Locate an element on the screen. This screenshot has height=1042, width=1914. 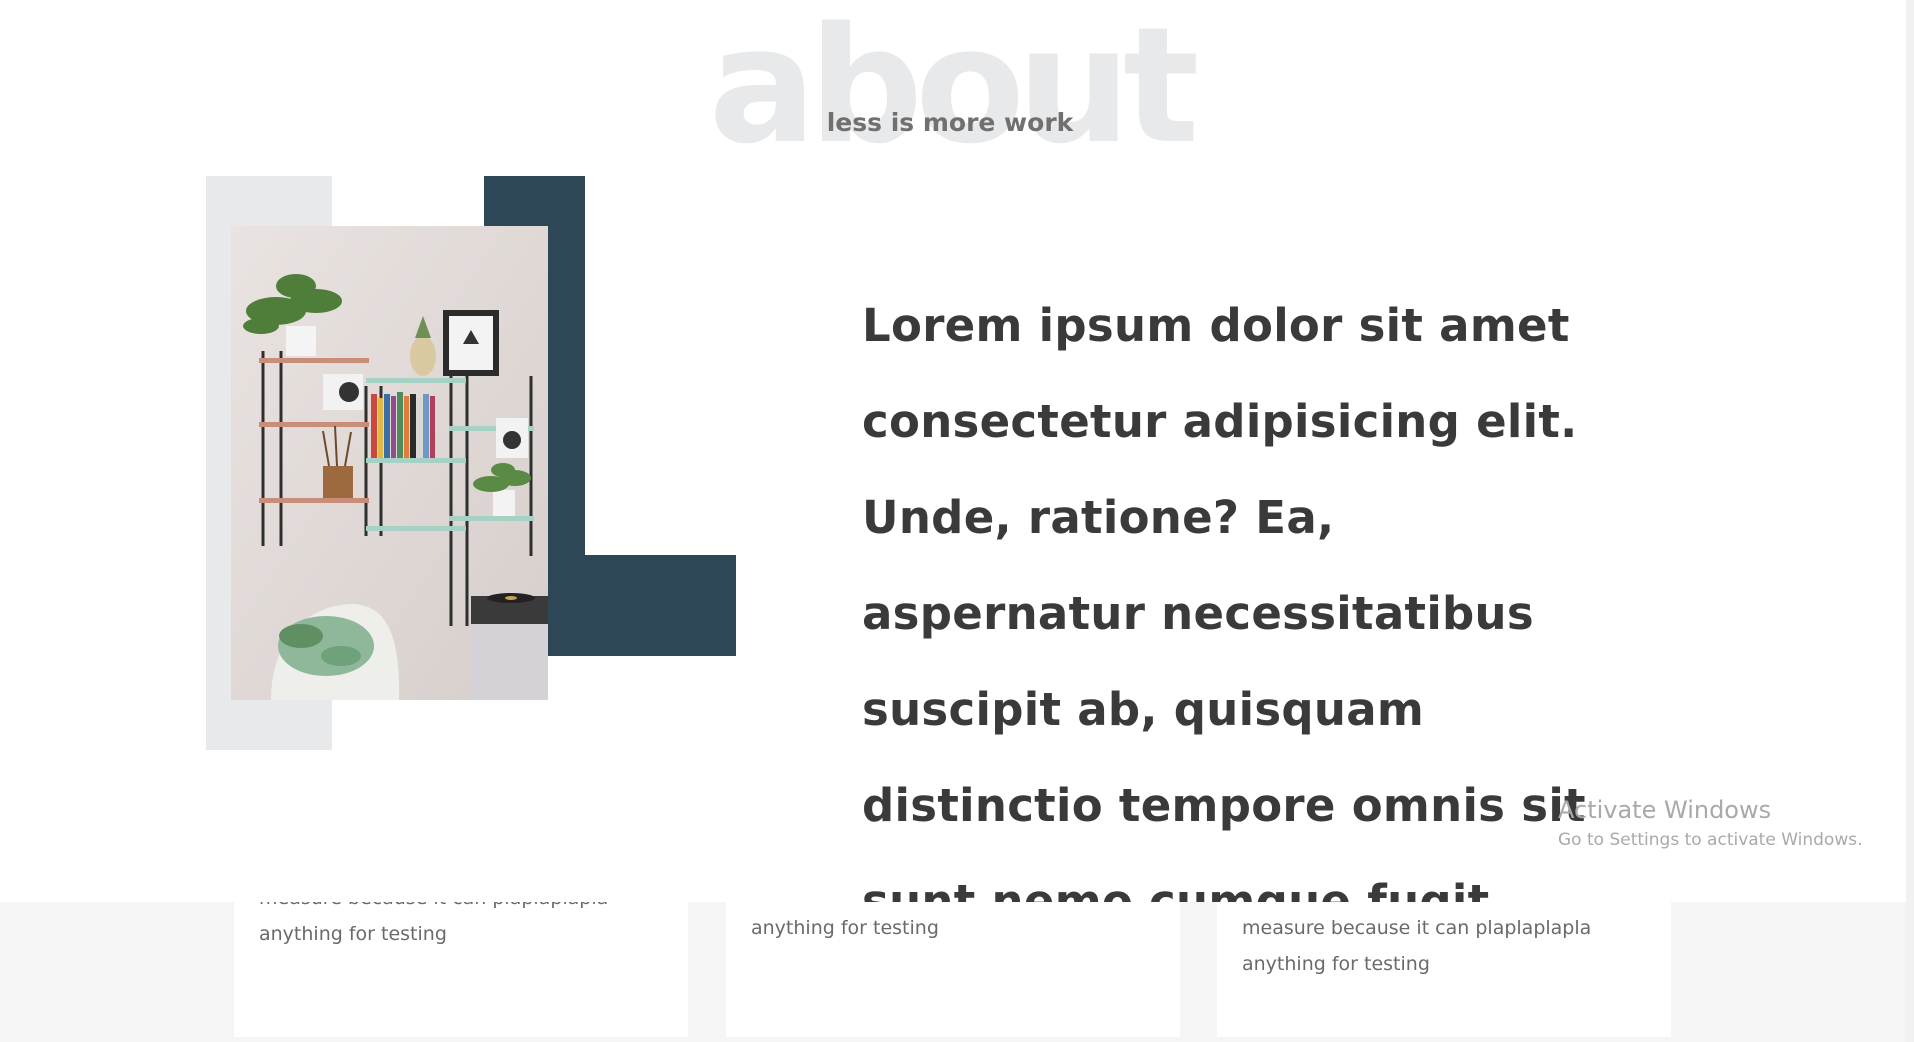
interior-shelves-illustration is located at coordinates (389, 463).